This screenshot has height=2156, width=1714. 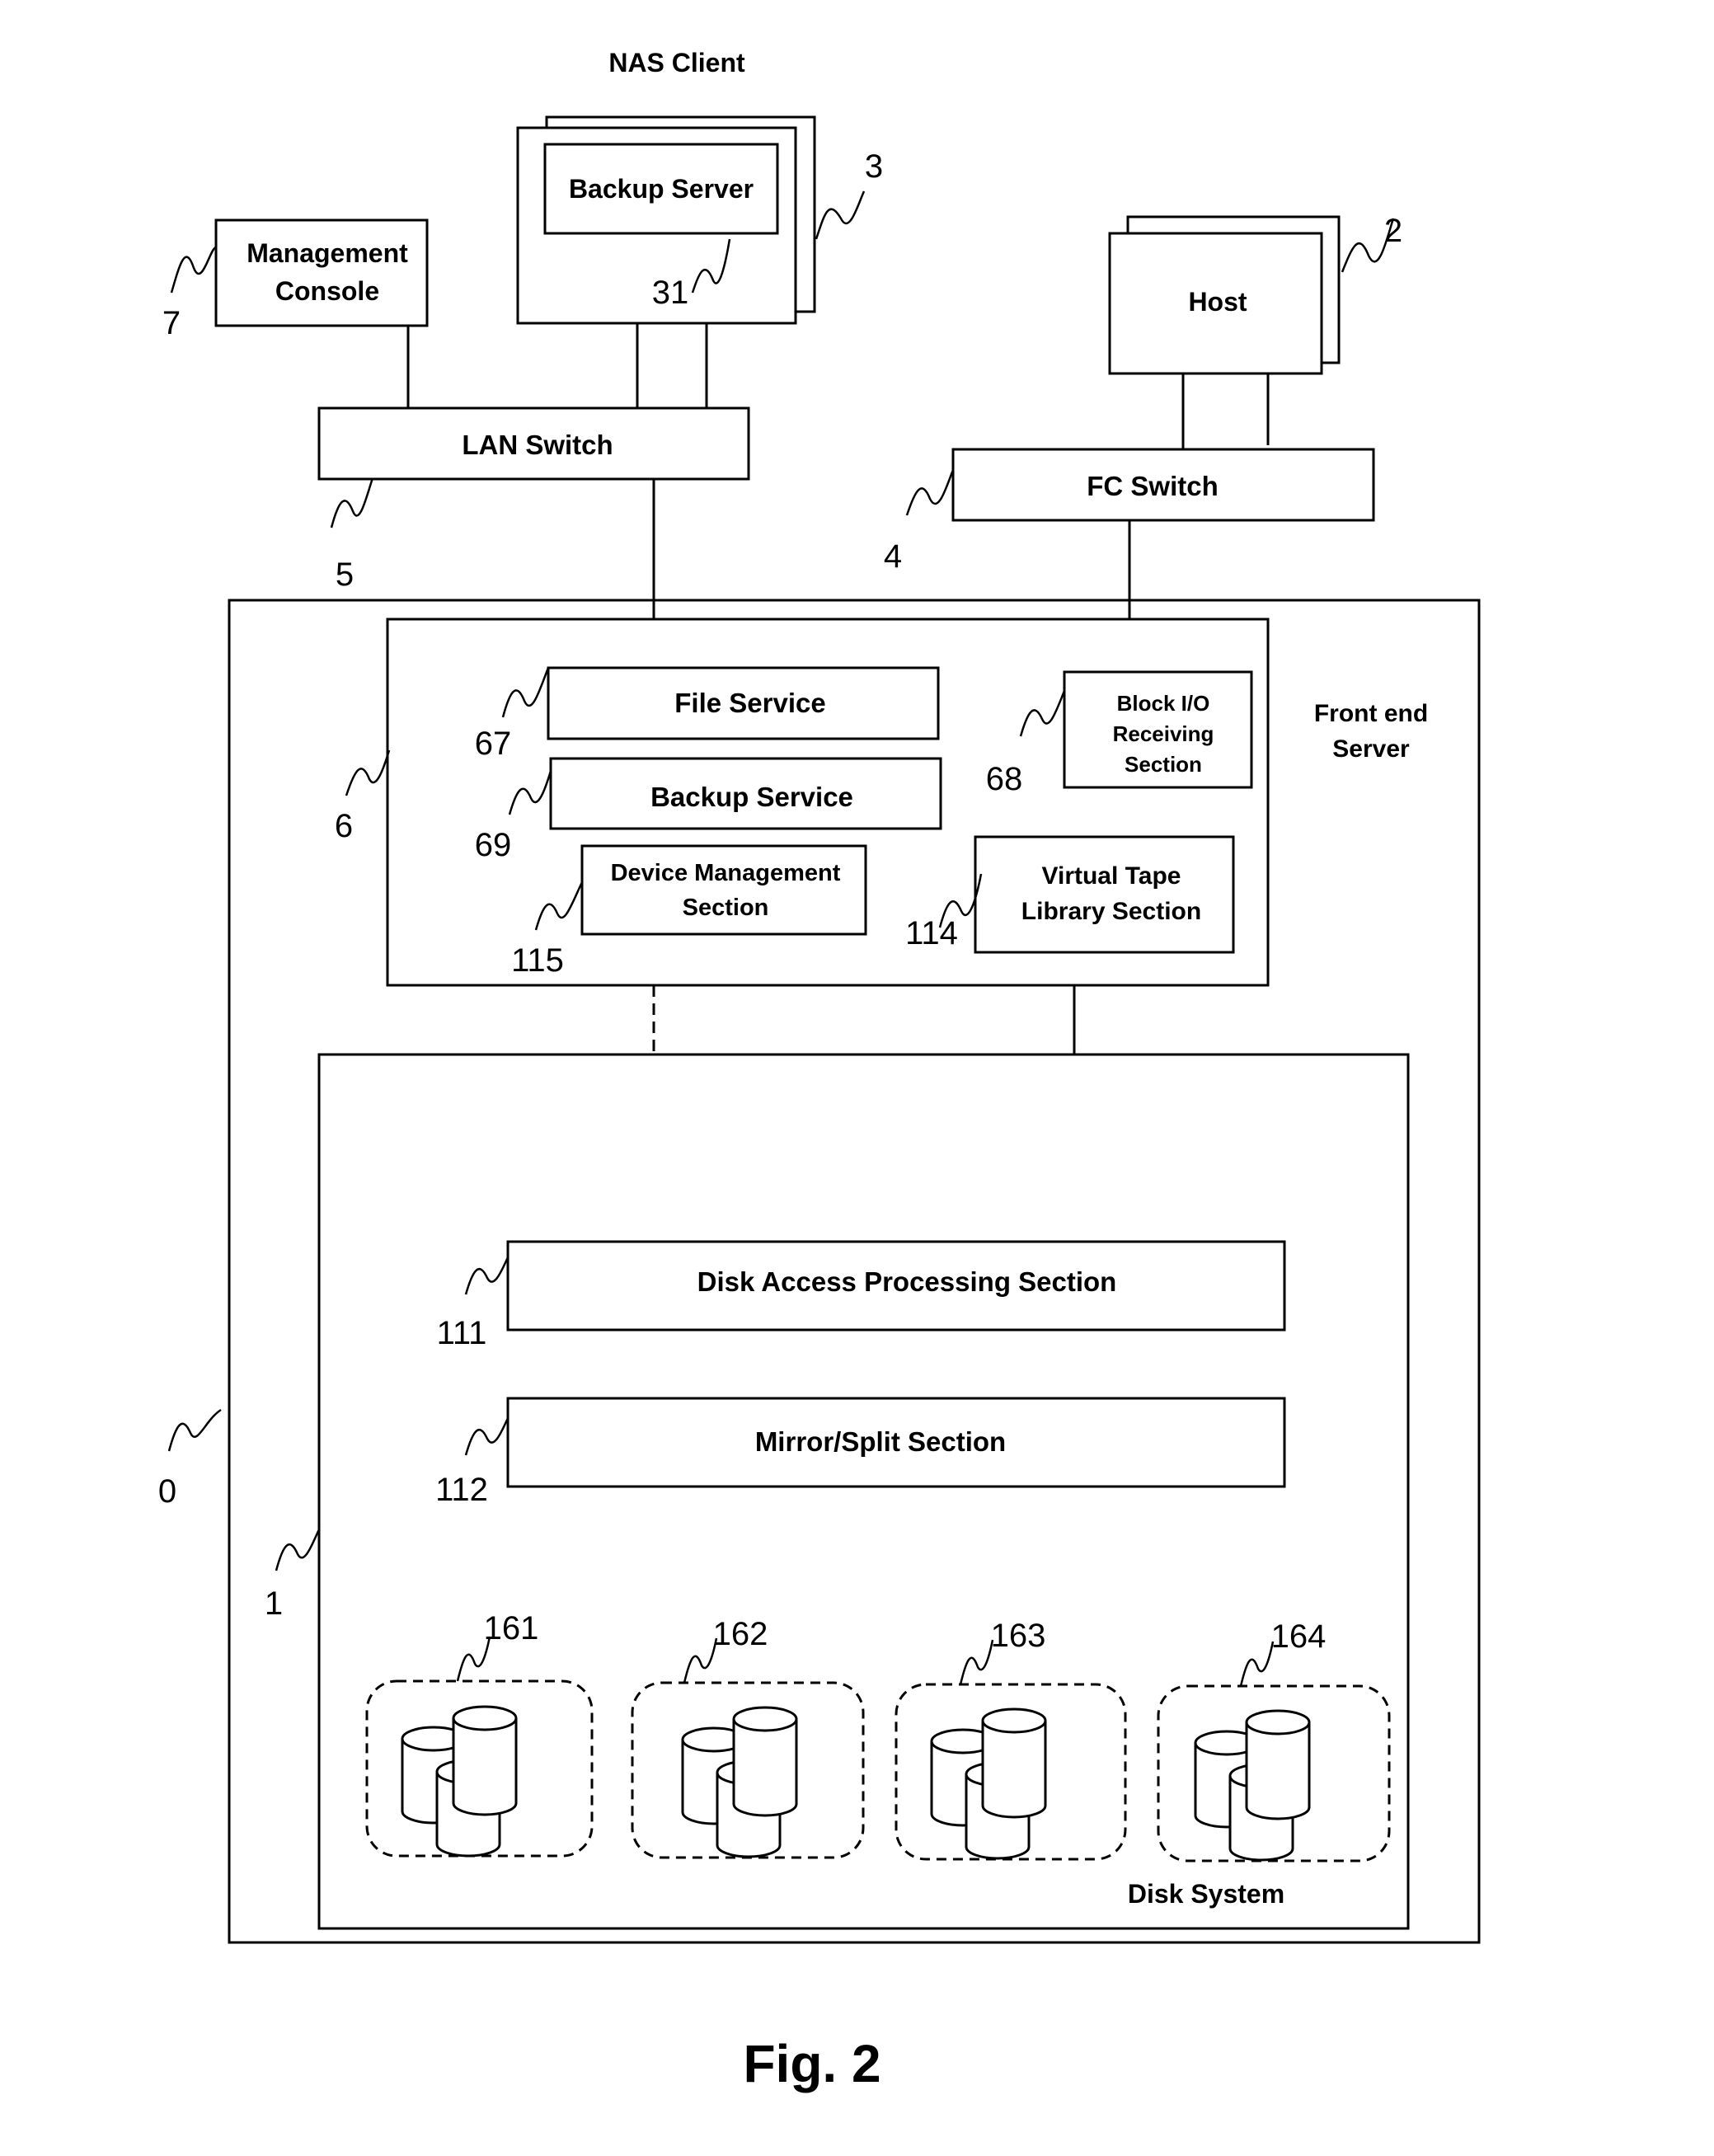 What do you see at coordinates (344, 826) in the screenshot?
I see `ref-front-end-server: 6` at bounding box center [344, 826].